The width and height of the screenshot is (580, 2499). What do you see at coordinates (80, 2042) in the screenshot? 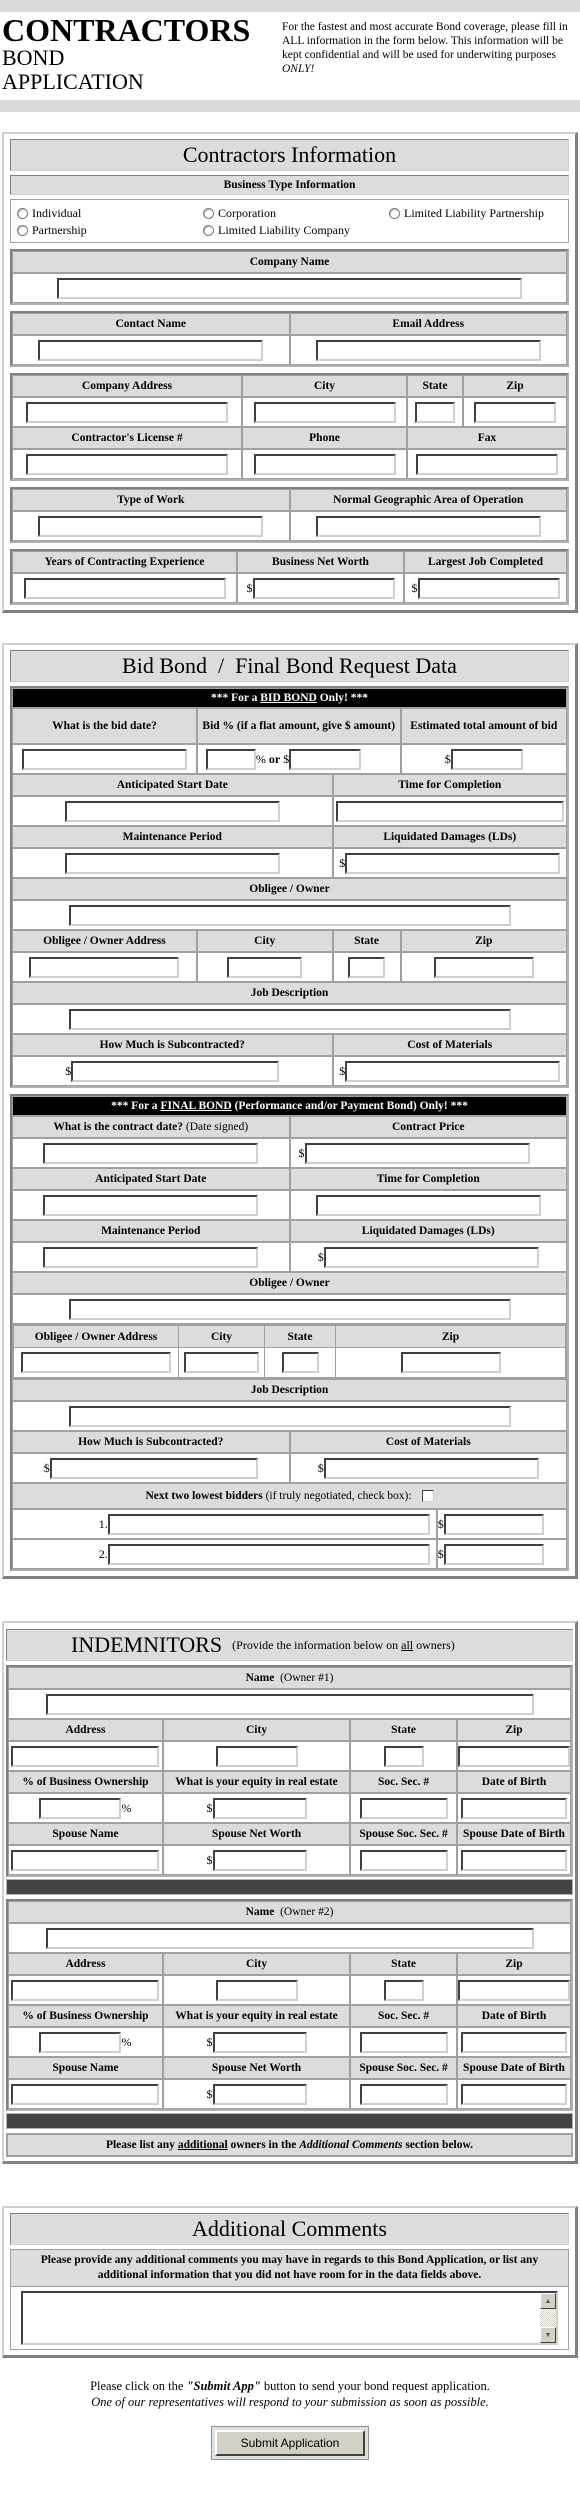
I see `owner-2-ownership-input` at bounding box center [80, 2042].